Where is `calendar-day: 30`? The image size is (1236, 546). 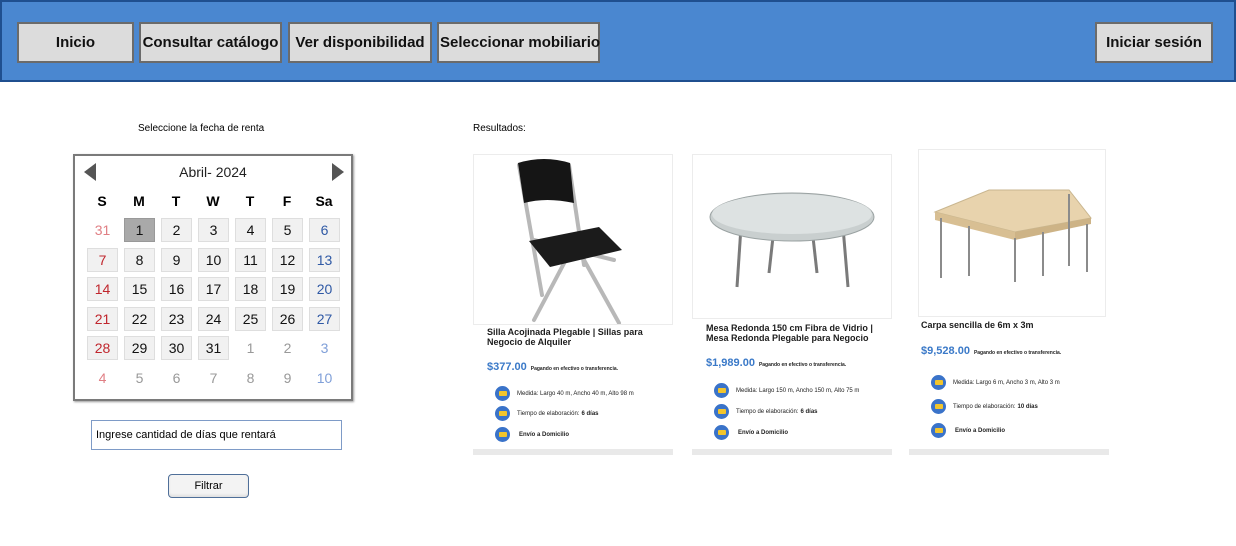
calendar-day: 30 is located at coordinates (176, 348).